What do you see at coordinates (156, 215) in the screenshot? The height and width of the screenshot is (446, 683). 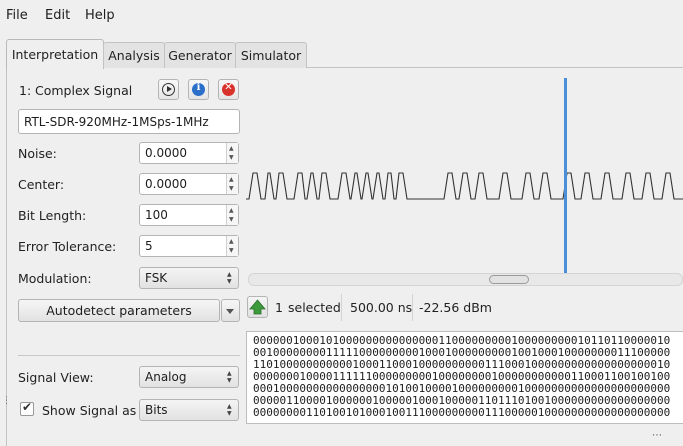 I see `bit-length-value: 100` at bounding box center [156, 215].